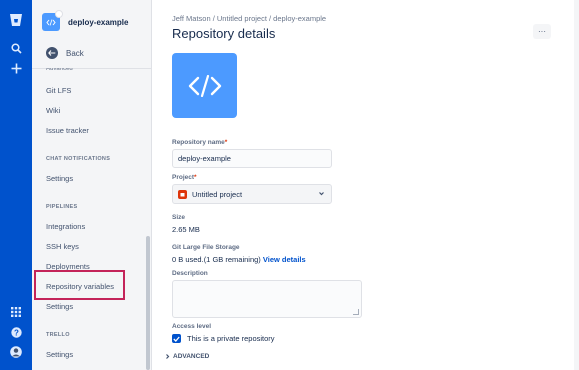  I want to click on project-label: Project*, so click(184, 177).